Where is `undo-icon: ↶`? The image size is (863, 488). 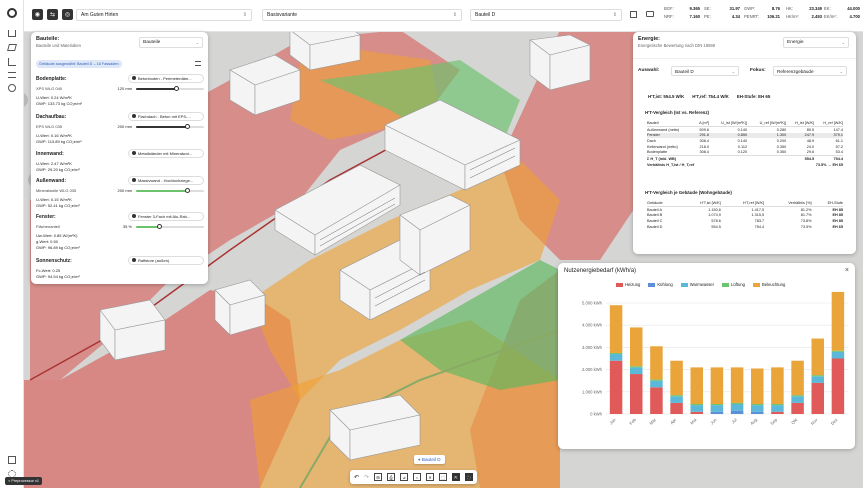 undo-icon: ↶ is located at coordinates (356, 477).